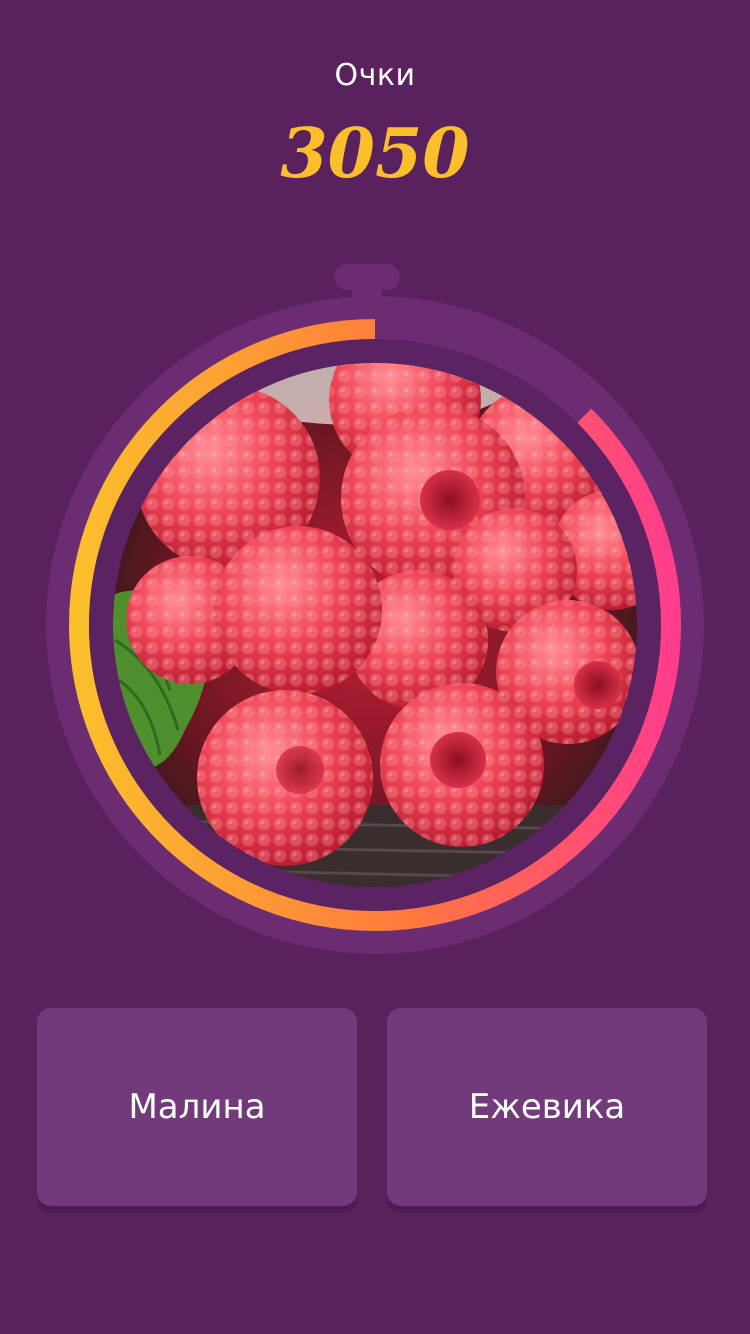 This screenshot has height=1334, width=750. What do you see at coordinates (547, 1107) in the screenshot?
I see `answer-button-blackberry: Ежевика` at bounding box center [547, 1107].